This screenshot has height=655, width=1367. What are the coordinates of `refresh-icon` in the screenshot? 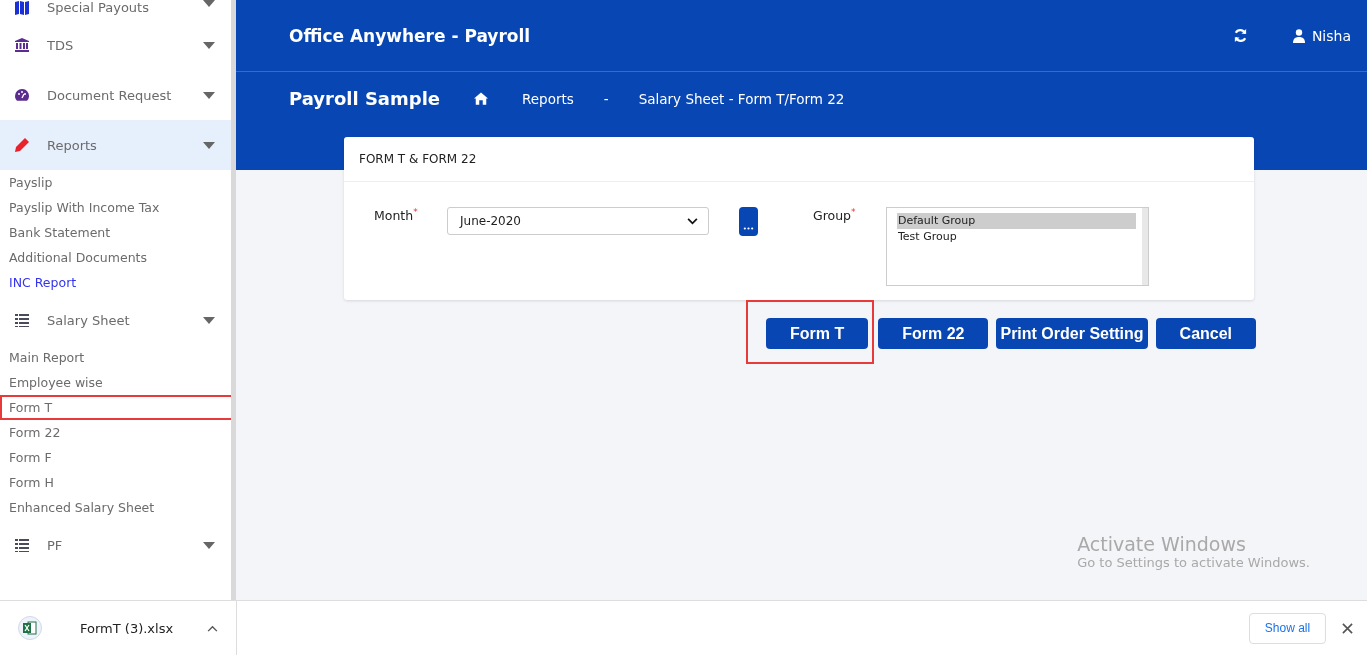 It's located at (1240, 35).